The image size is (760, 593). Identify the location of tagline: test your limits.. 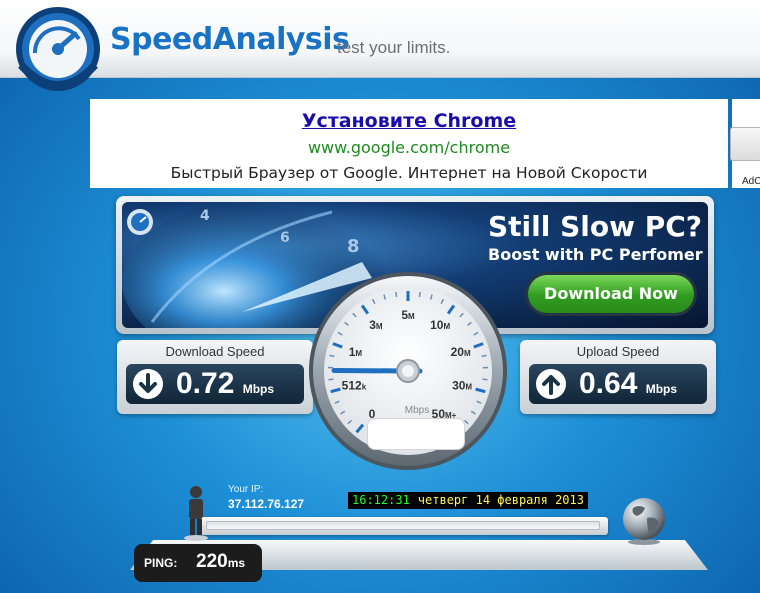
(394, 47).